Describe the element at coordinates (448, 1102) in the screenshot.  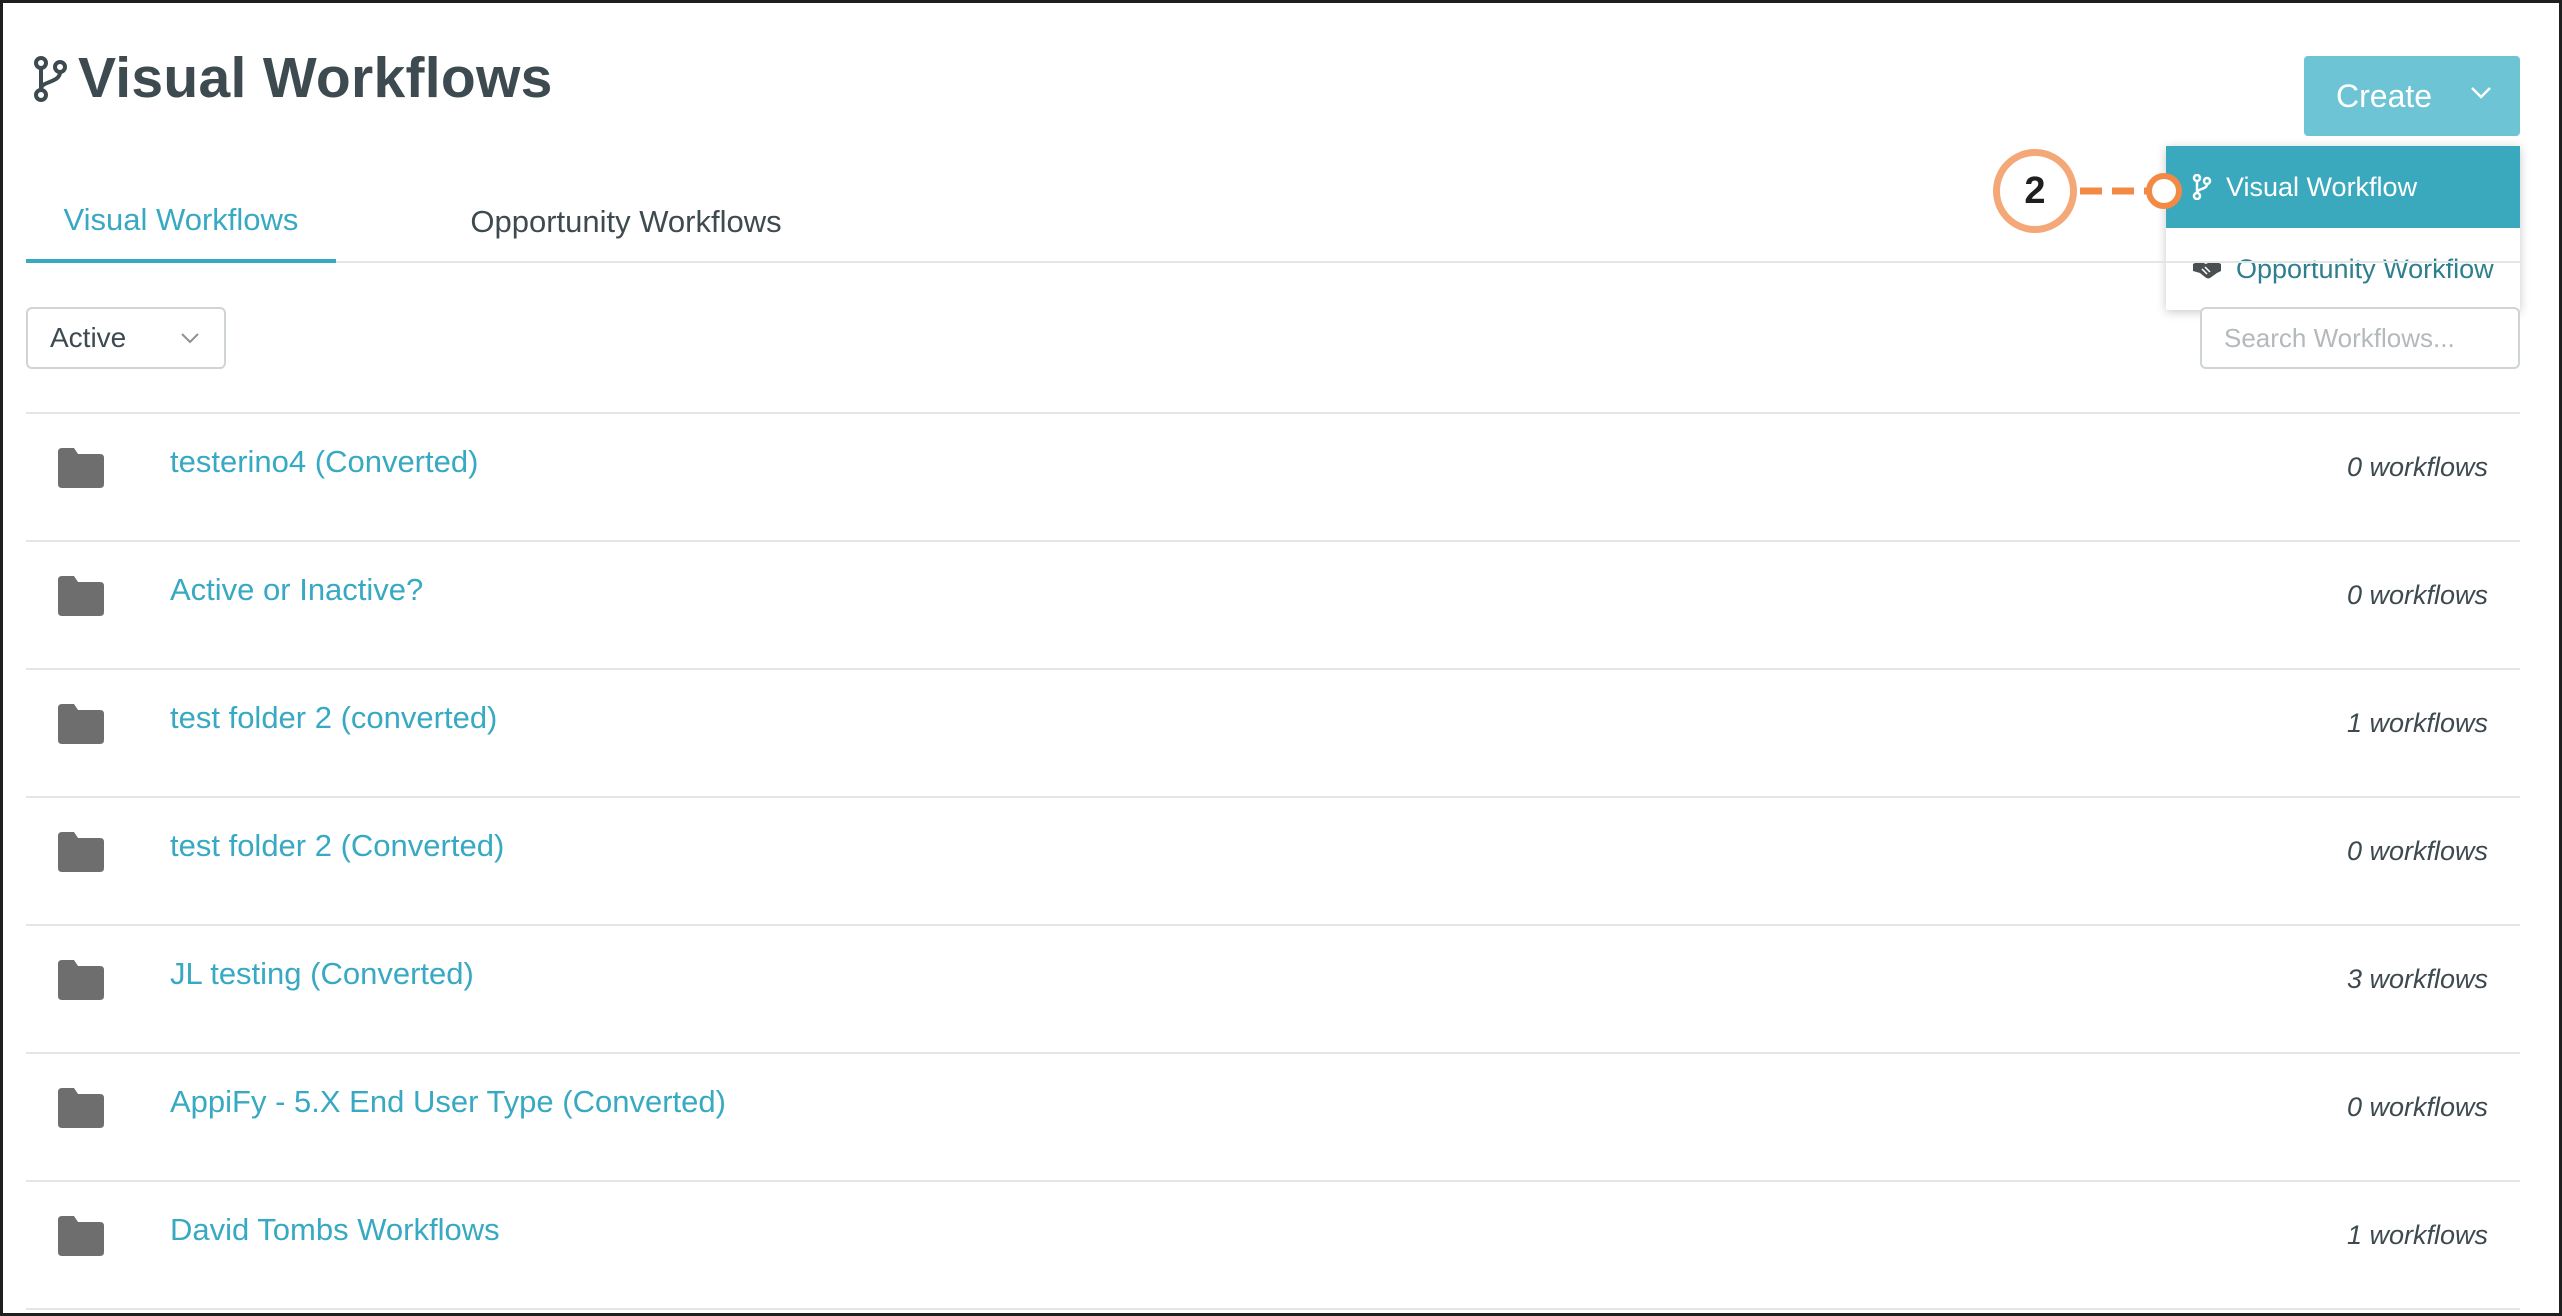
I see `folder-name-link: AppiFy - 5.X End User Type (Converted)` at that location.